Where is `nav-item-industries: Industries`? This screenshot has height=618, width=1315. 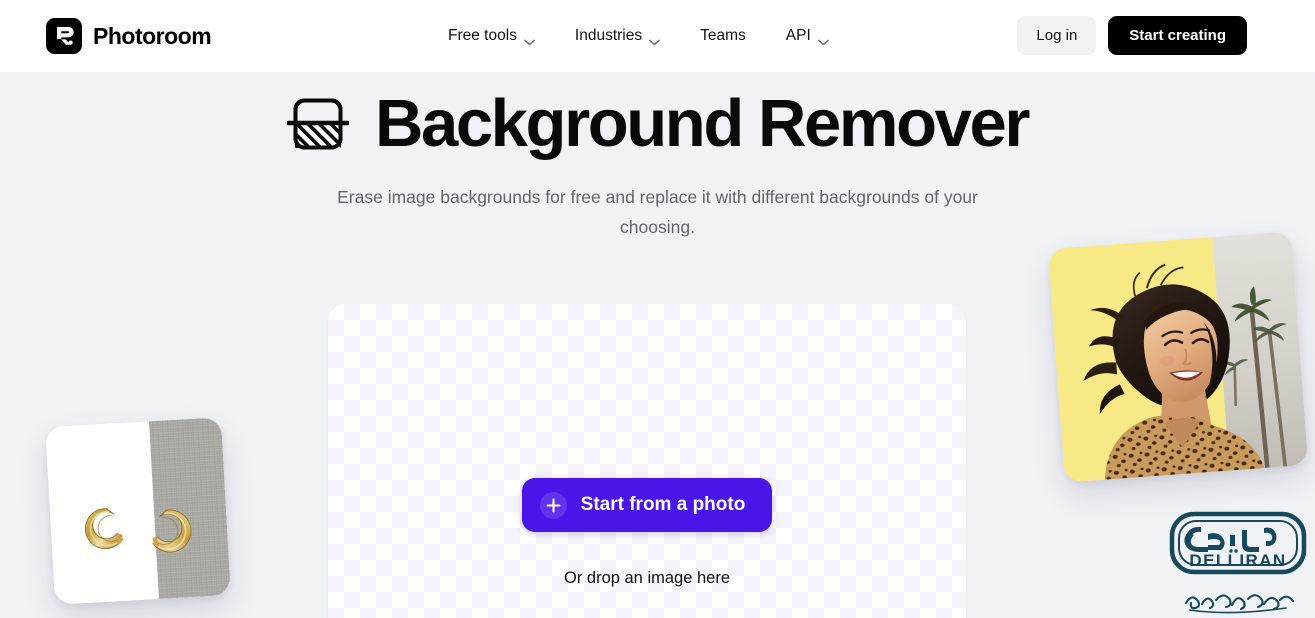 nav-item-industries: Industries is located at coordinates (617, 36).